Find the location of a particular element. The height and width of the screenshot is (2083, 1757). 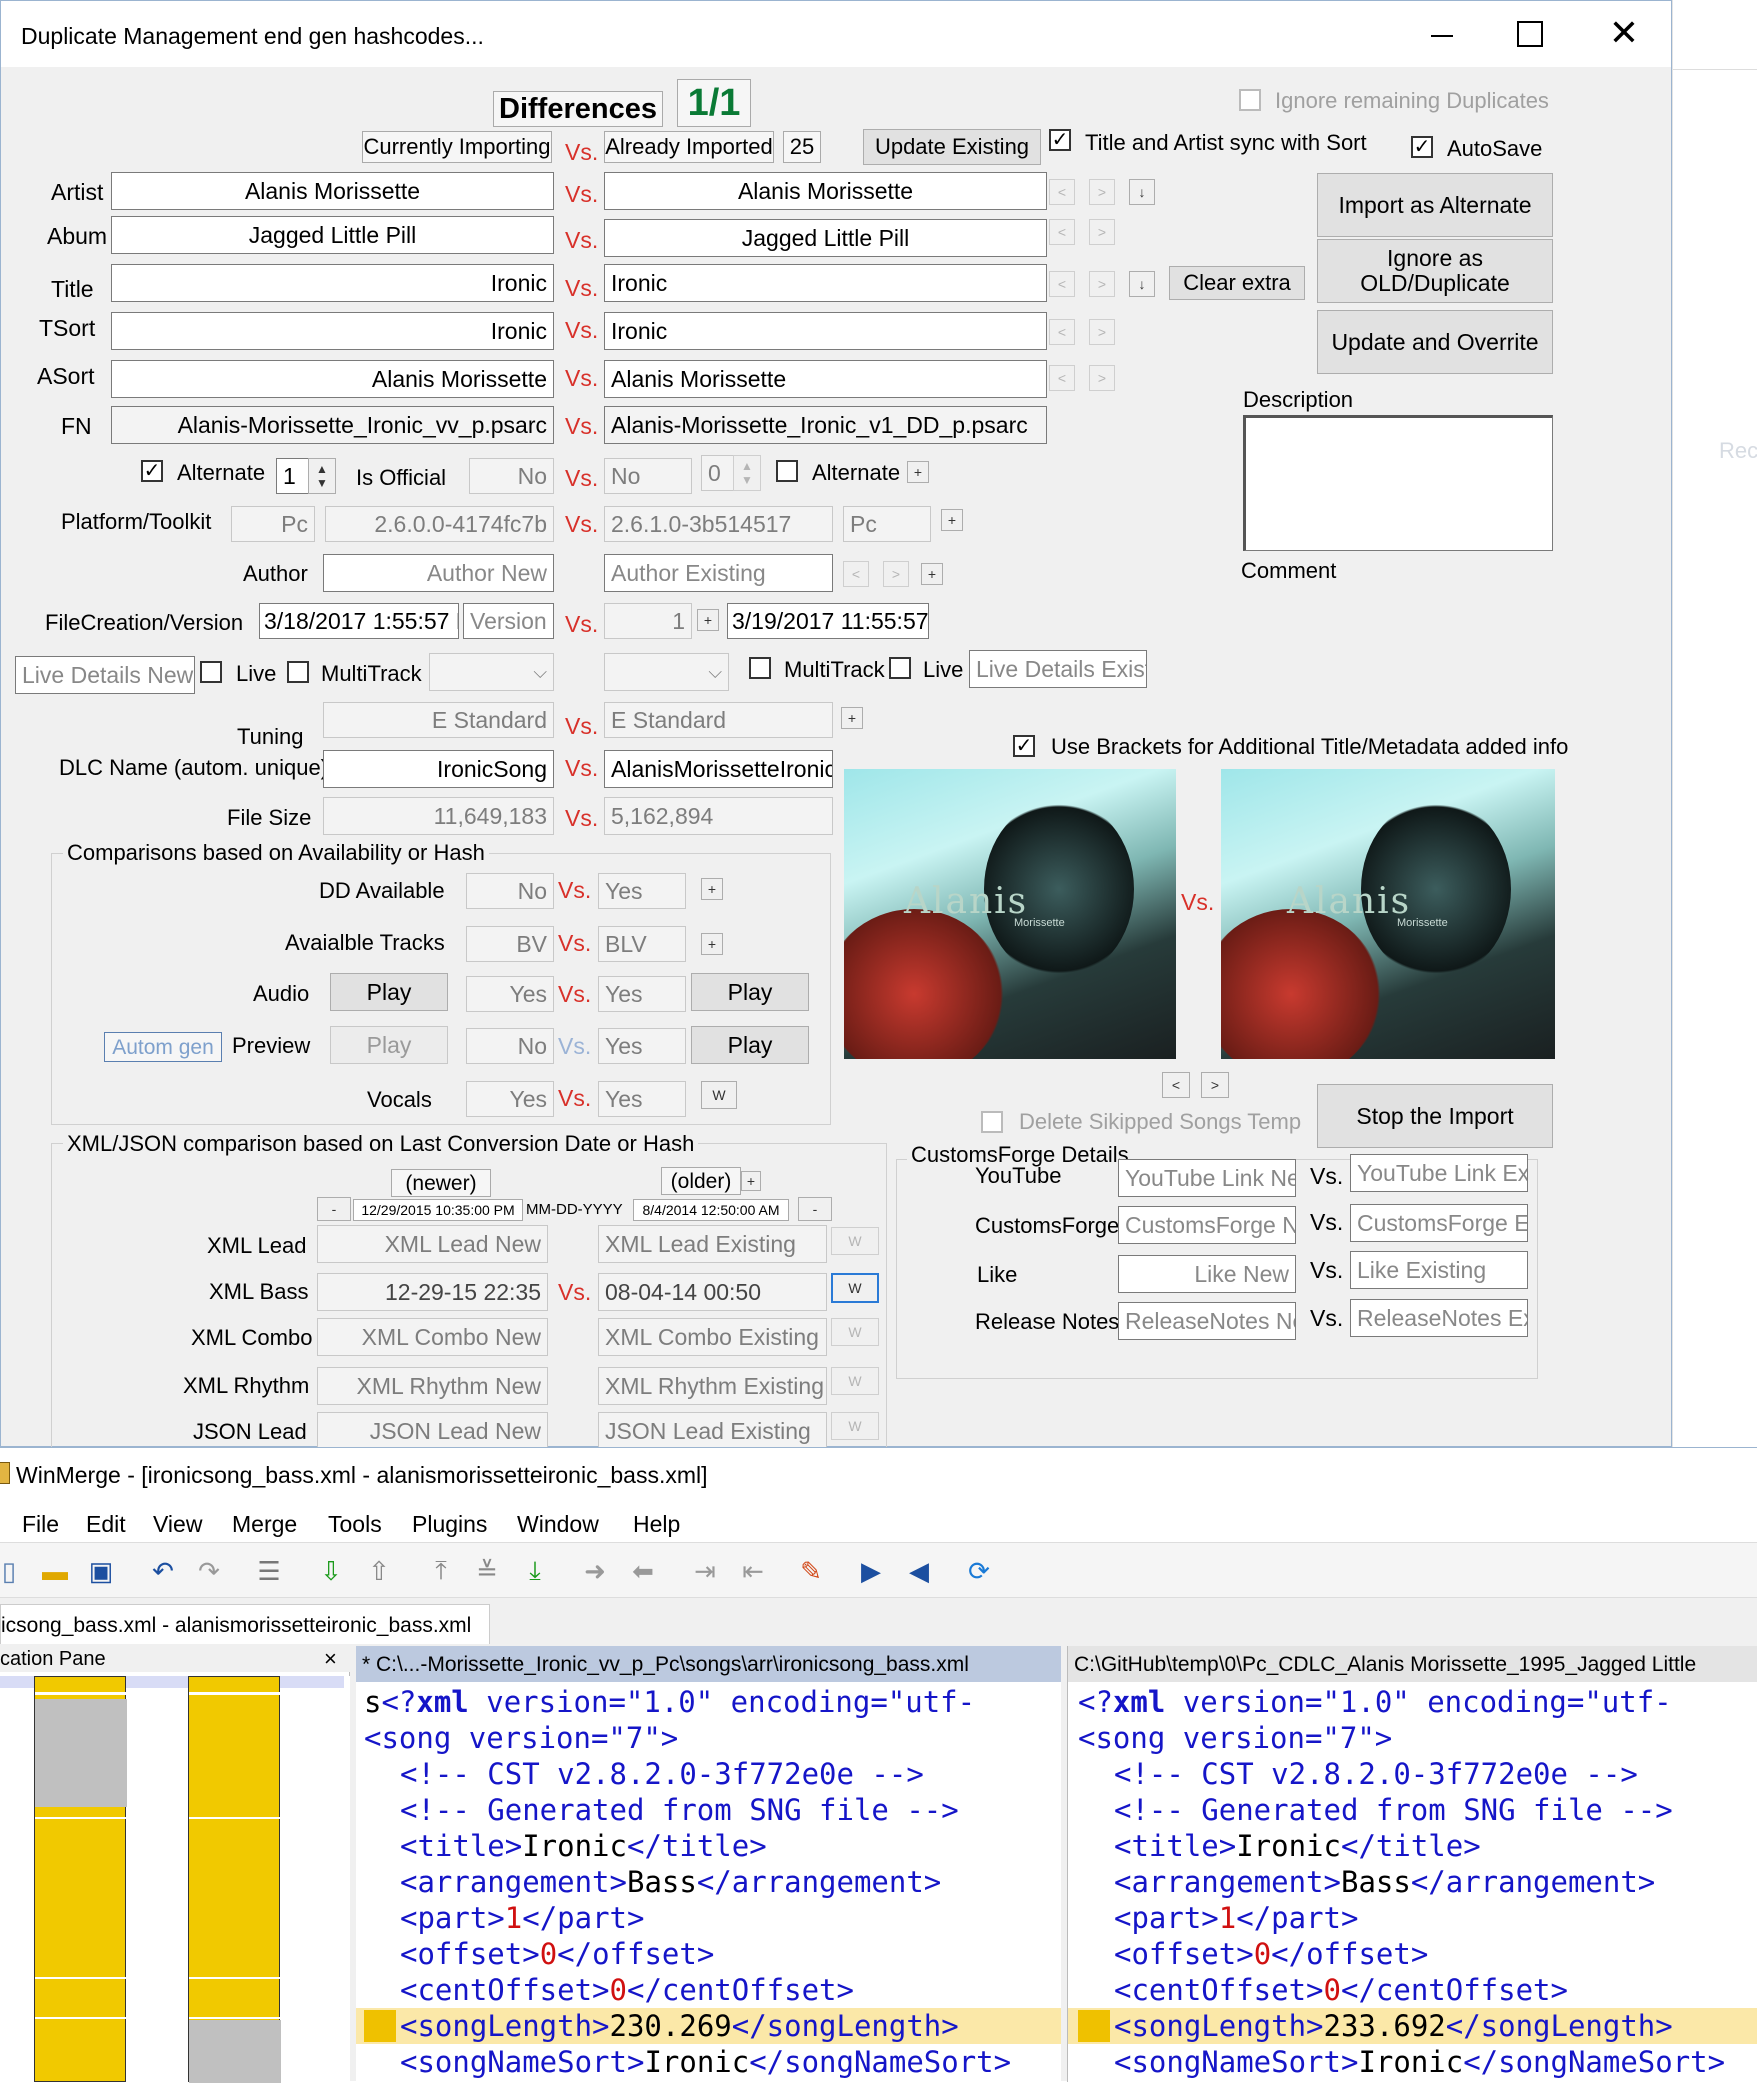

copy-all-right-icon: ▶ is located at coordinates (871, 1571).